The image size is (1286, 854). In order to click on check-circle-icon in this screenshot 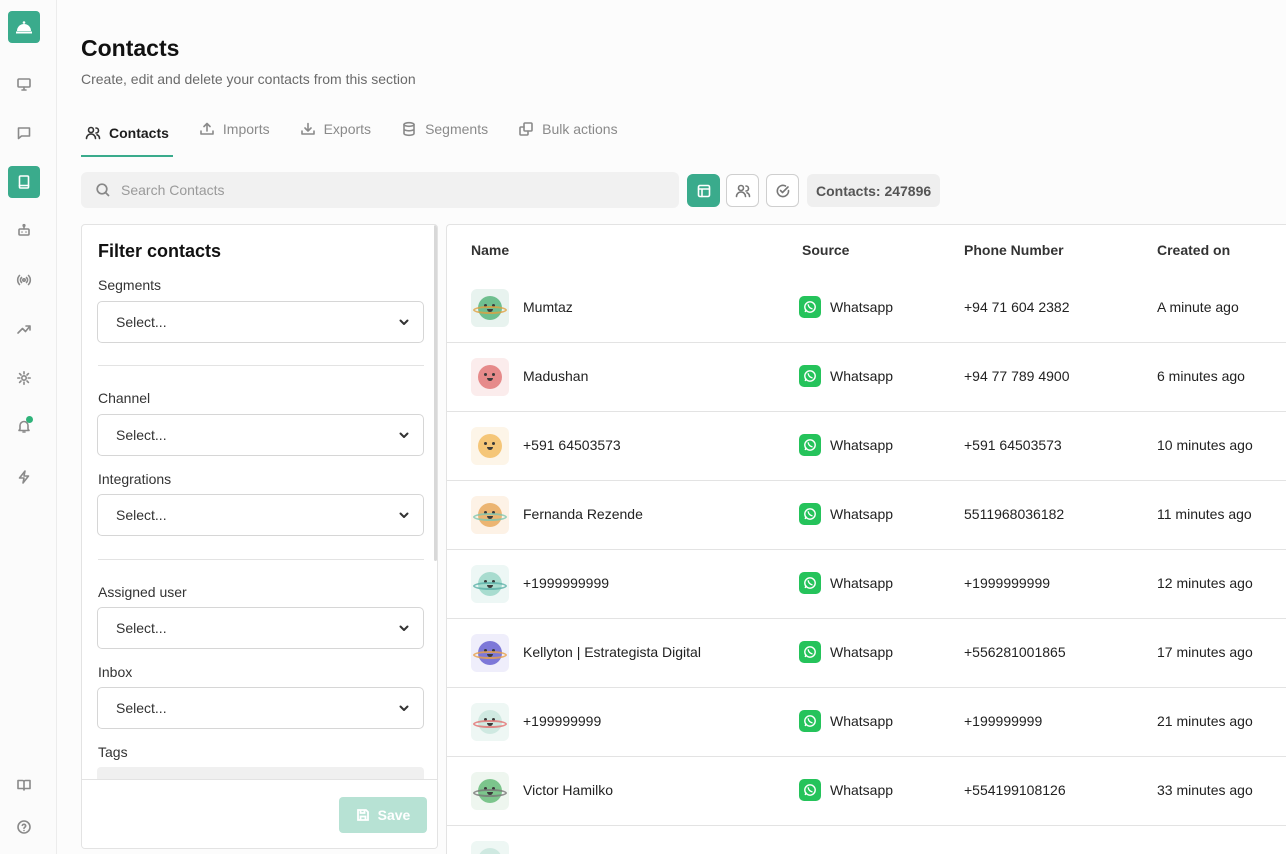, I will do `click(782, 190)`.